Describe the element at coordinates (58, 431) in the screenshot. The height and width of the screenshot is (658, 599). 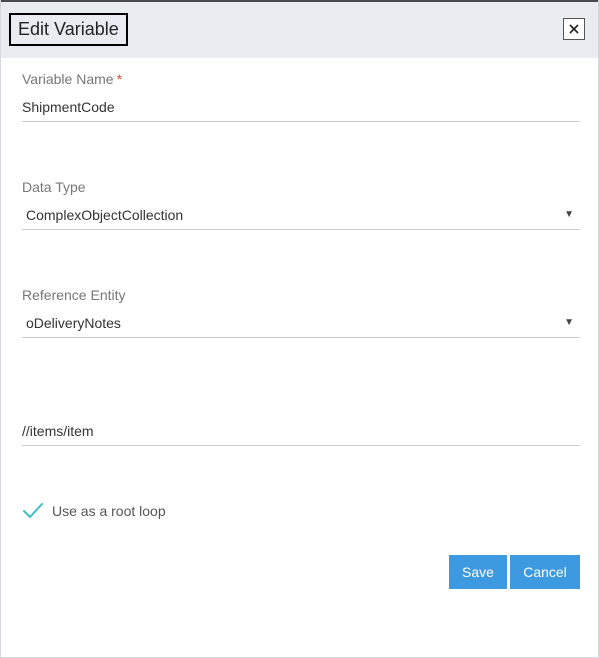
I see `path-value: //items/item` at that location.